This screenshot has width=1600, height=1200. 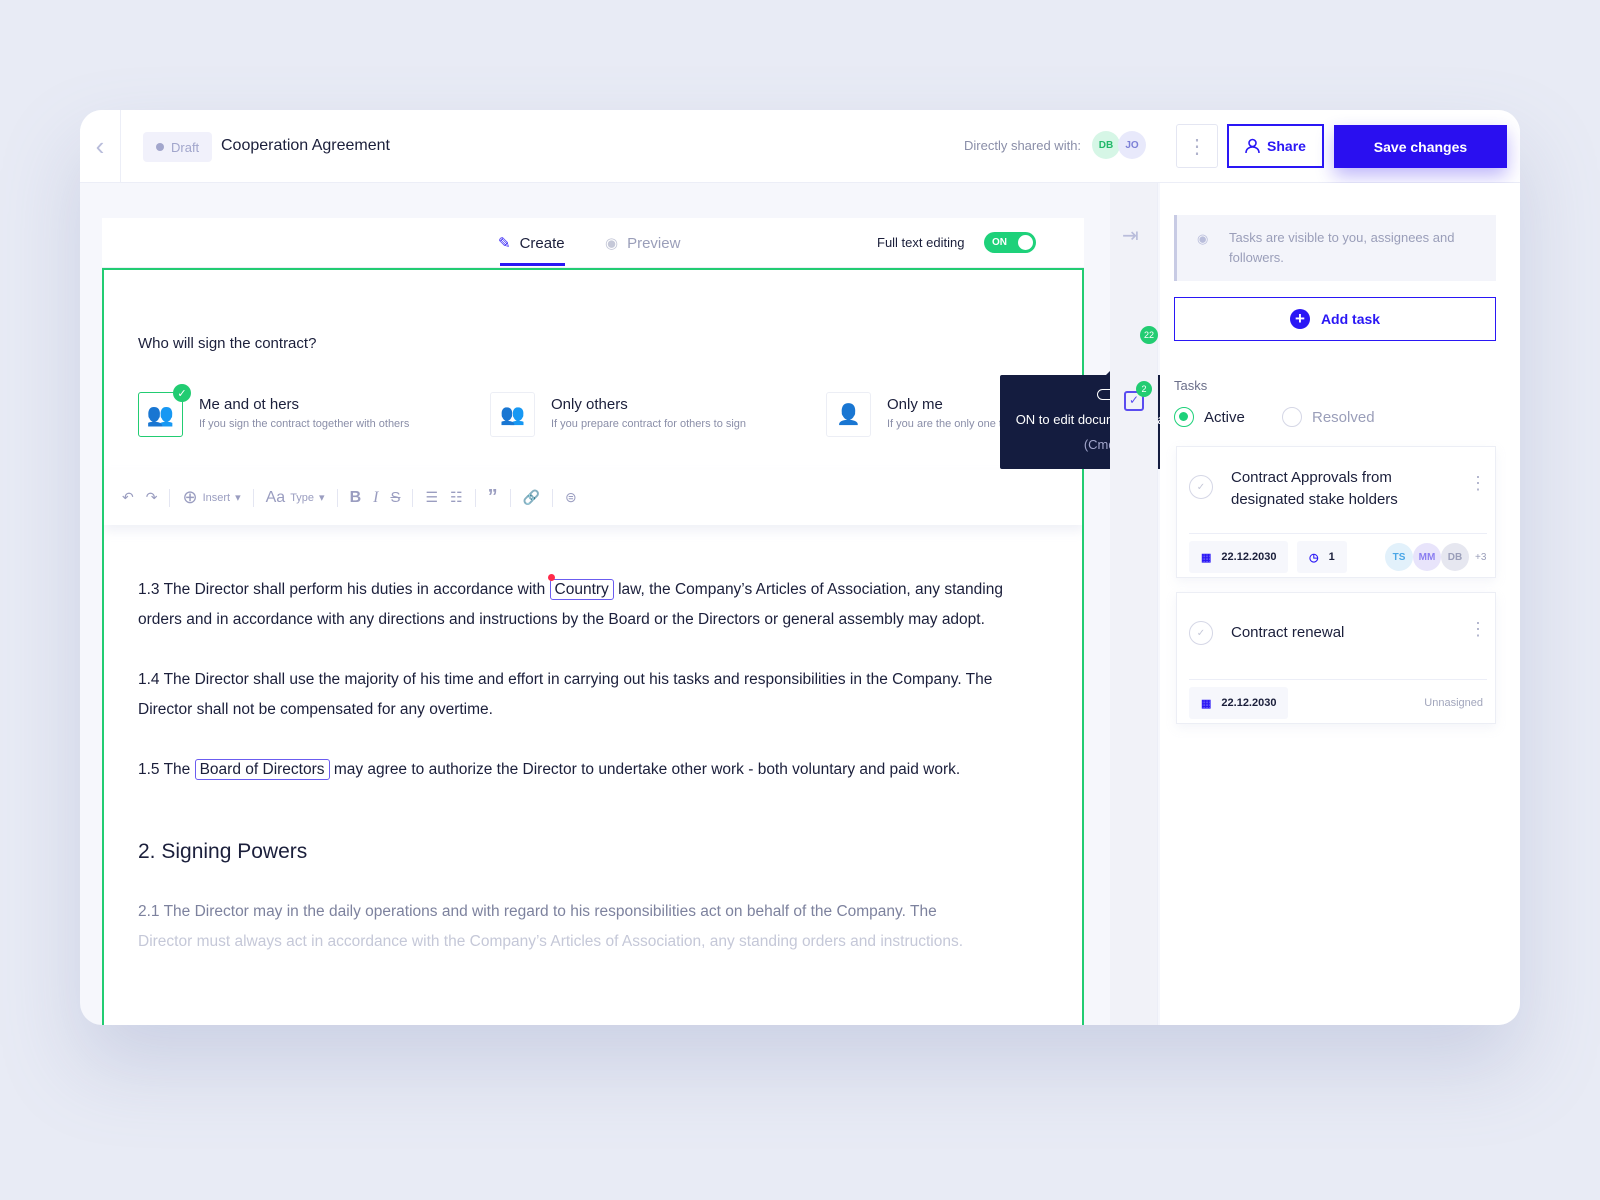 I want to click on save-changes-button: Save changes, so click(x=1420, y=146).